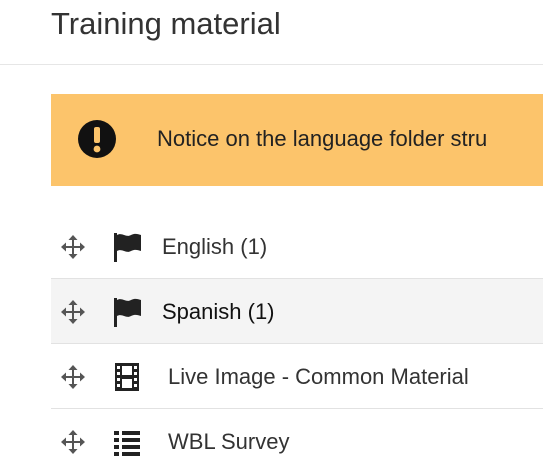 This screenshot has height=474, width=543. Describe the element at coordinates (228, 442) in the screenshot. I see `list-item-label: WBL Survey` at that location.